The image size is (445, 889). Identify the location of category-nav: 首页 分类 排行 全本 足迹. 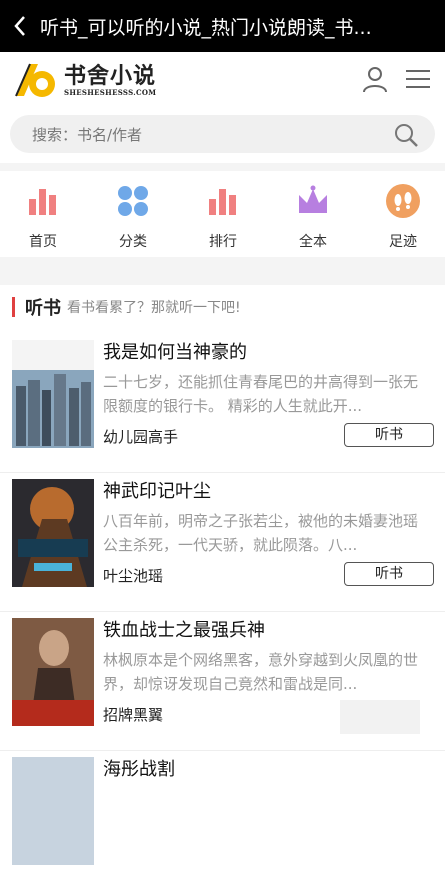
(222, 214).